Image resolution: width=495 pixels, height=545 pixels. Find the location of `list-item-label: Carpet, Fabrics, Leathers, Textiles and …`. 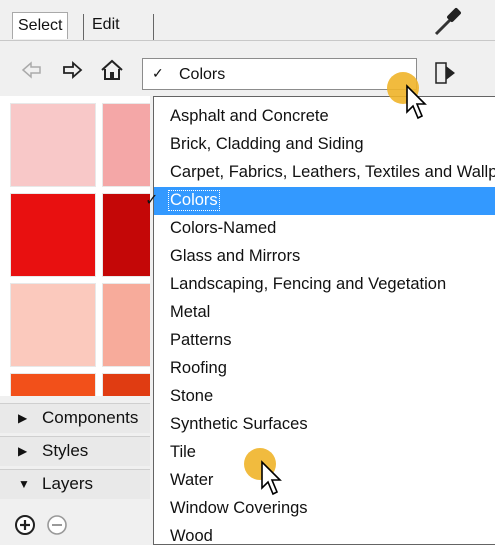

list-item-label: Carpet, Fabrics, Leathers, Textiles and … is located at coordinates (332, 172).